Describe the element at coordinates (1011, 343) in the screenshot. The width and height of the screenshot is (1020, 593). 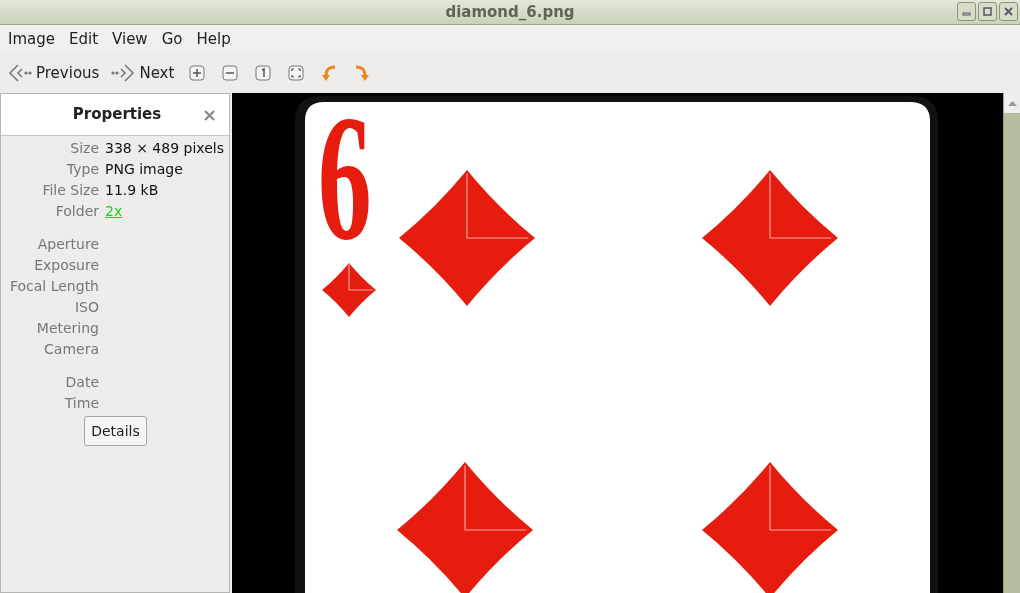
I see `scrollbar` at that location.